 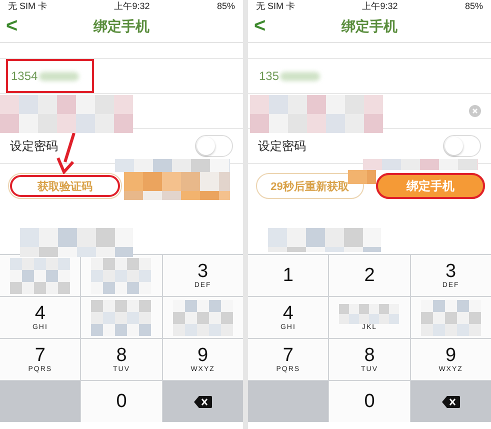 What do you see at coordinates (288, 275) in the screenshot?
I see `keypad-key: 1` at bounding box center [288, 275].